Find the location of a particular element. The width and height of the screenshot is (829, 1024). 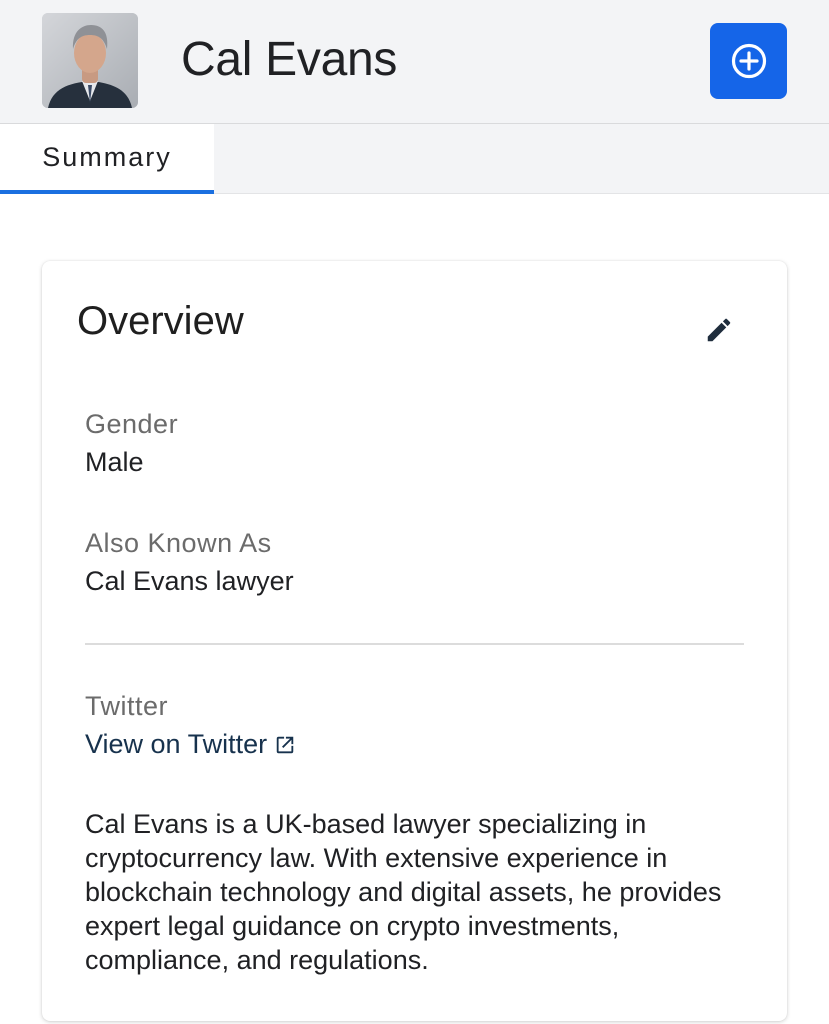

card-title: Overview is located at coordinates (160, 321).